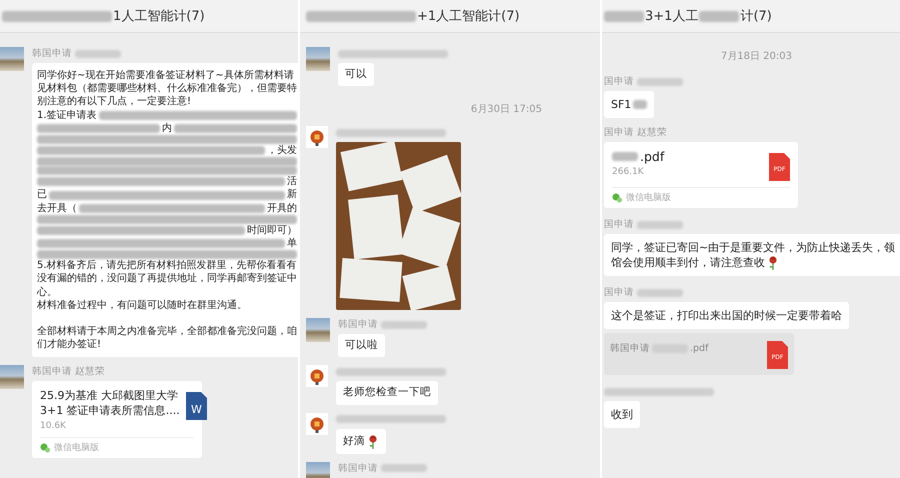 This screenshot has width=900, height=478. Describe the element at coordinates (196, 406) in the screenshot. I see `word-document-icon: W` at that location.